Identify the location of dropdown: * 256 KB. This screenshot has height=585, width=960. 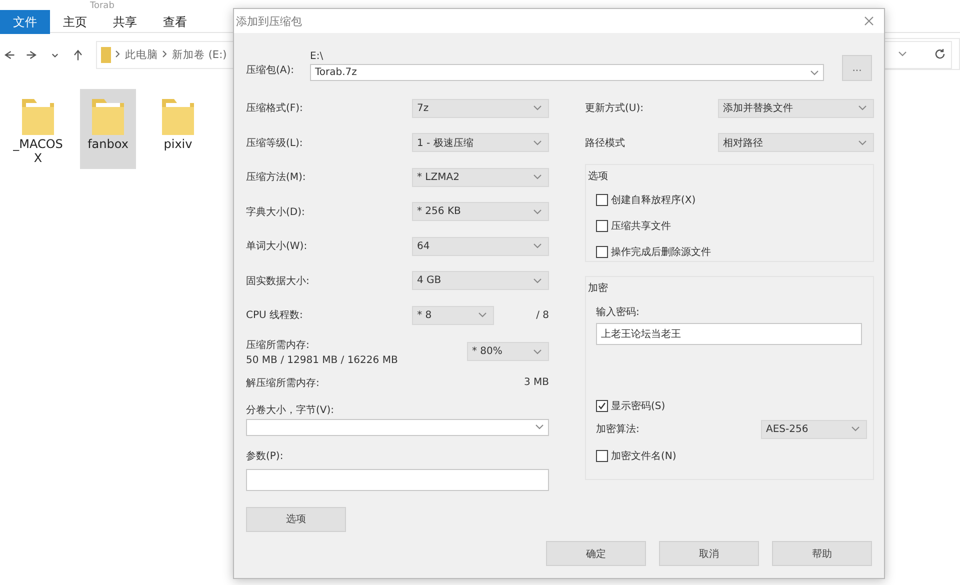
(480, 212).